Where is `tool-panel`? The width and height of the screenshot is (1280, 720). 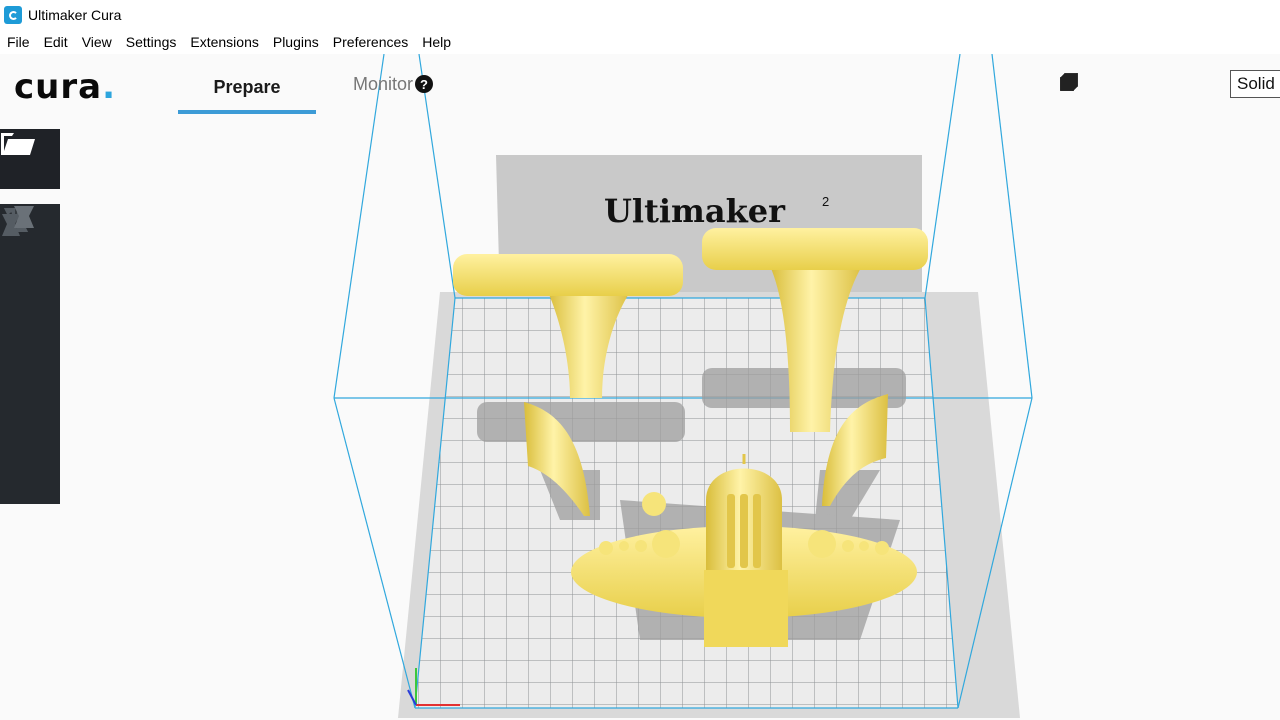
tool-panel is located at coordinates (30, 354).